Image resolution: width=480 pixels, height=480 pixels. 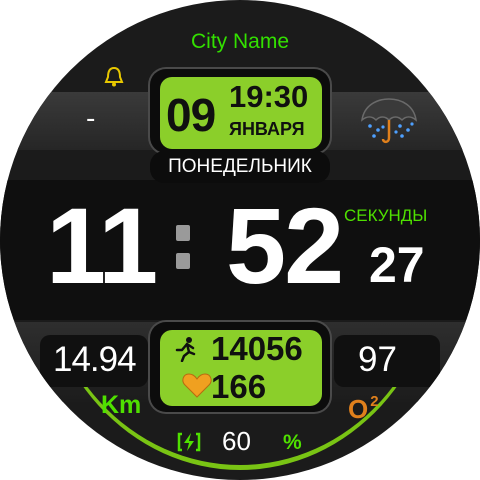 I want to click on battery-value: 60, so click(x=236, y=441).